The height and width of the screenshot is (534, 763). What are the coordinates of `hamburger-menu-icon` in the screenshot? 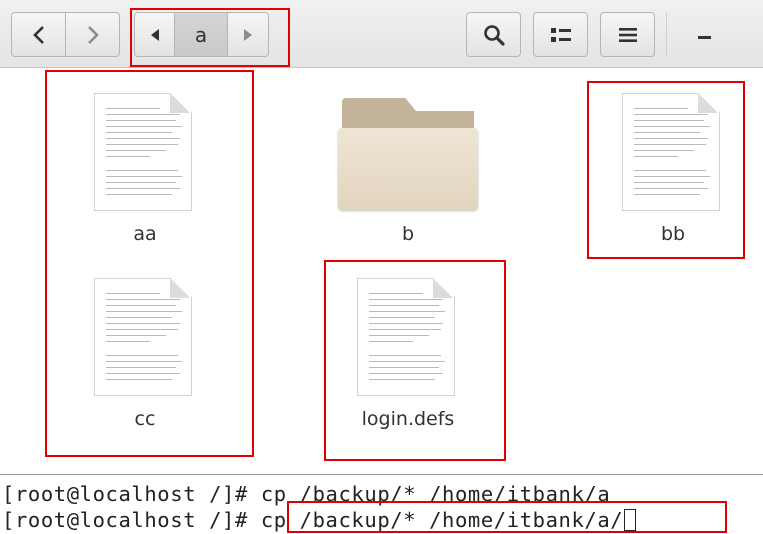 It's located at (627, 34).